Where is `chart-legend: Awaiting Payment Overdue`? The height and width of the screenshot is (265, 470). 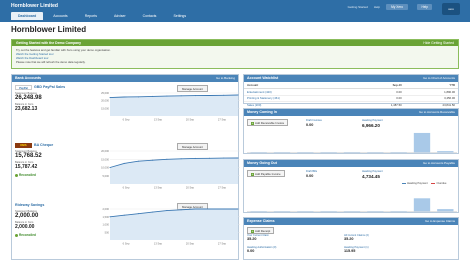
chart-legend: Awaiting Payment Overdue is located at coordinates (424, 183).